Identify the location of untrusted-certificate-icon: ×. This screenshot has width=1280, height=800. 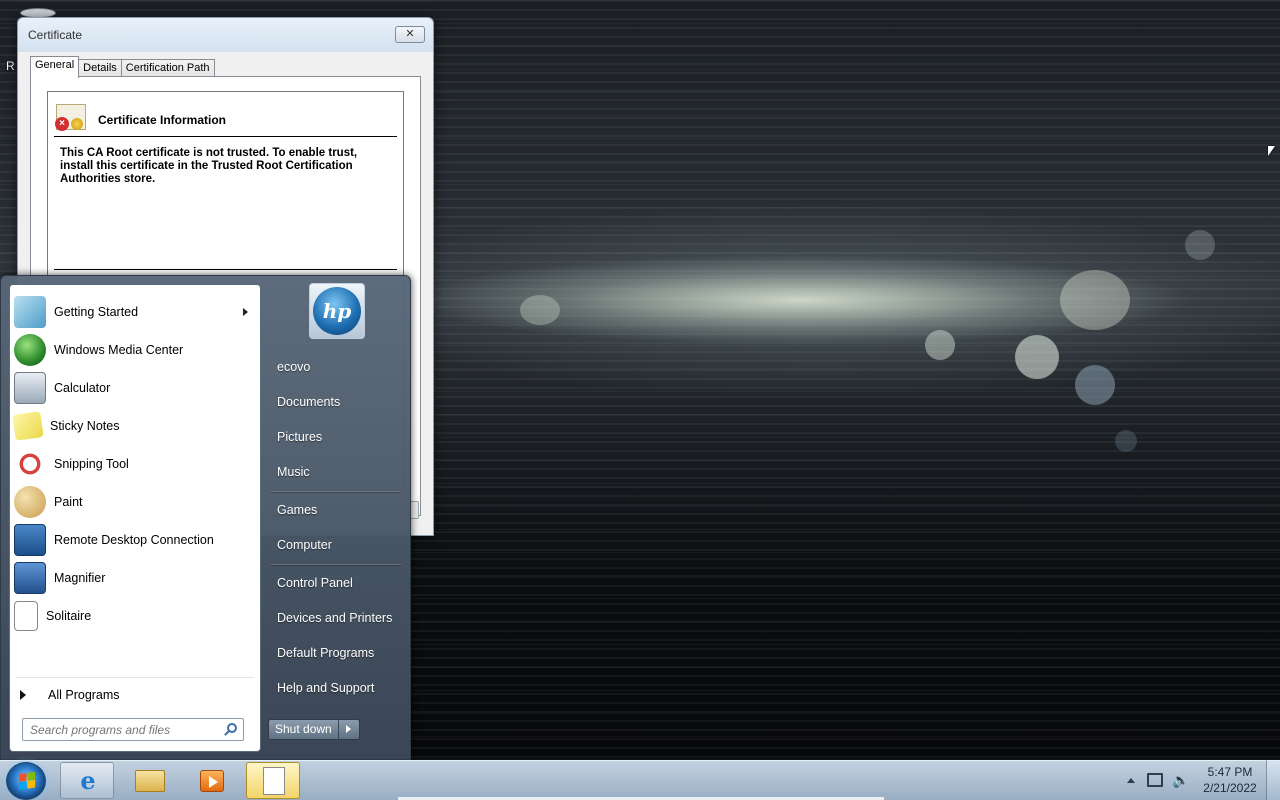
(70, 117).